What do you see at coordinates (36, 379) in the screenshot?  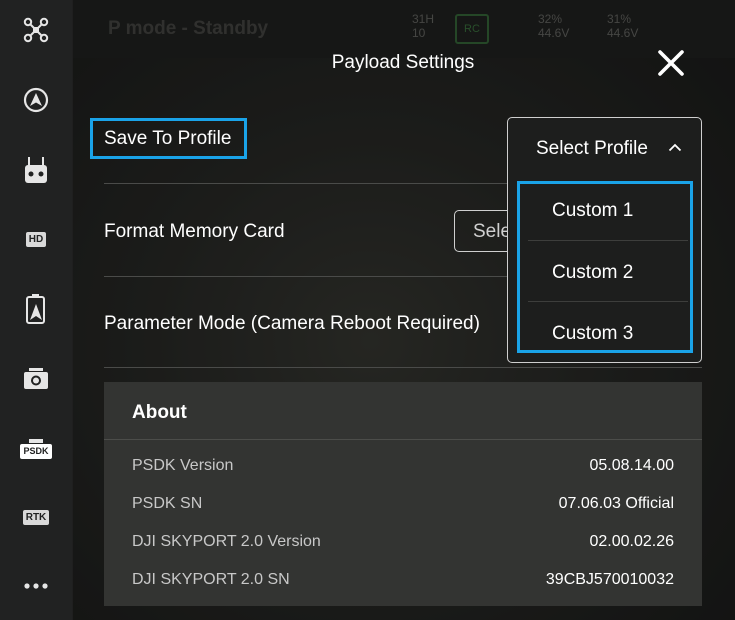 I see `gimbal-camera-icon` at bounding box center [36, 379].